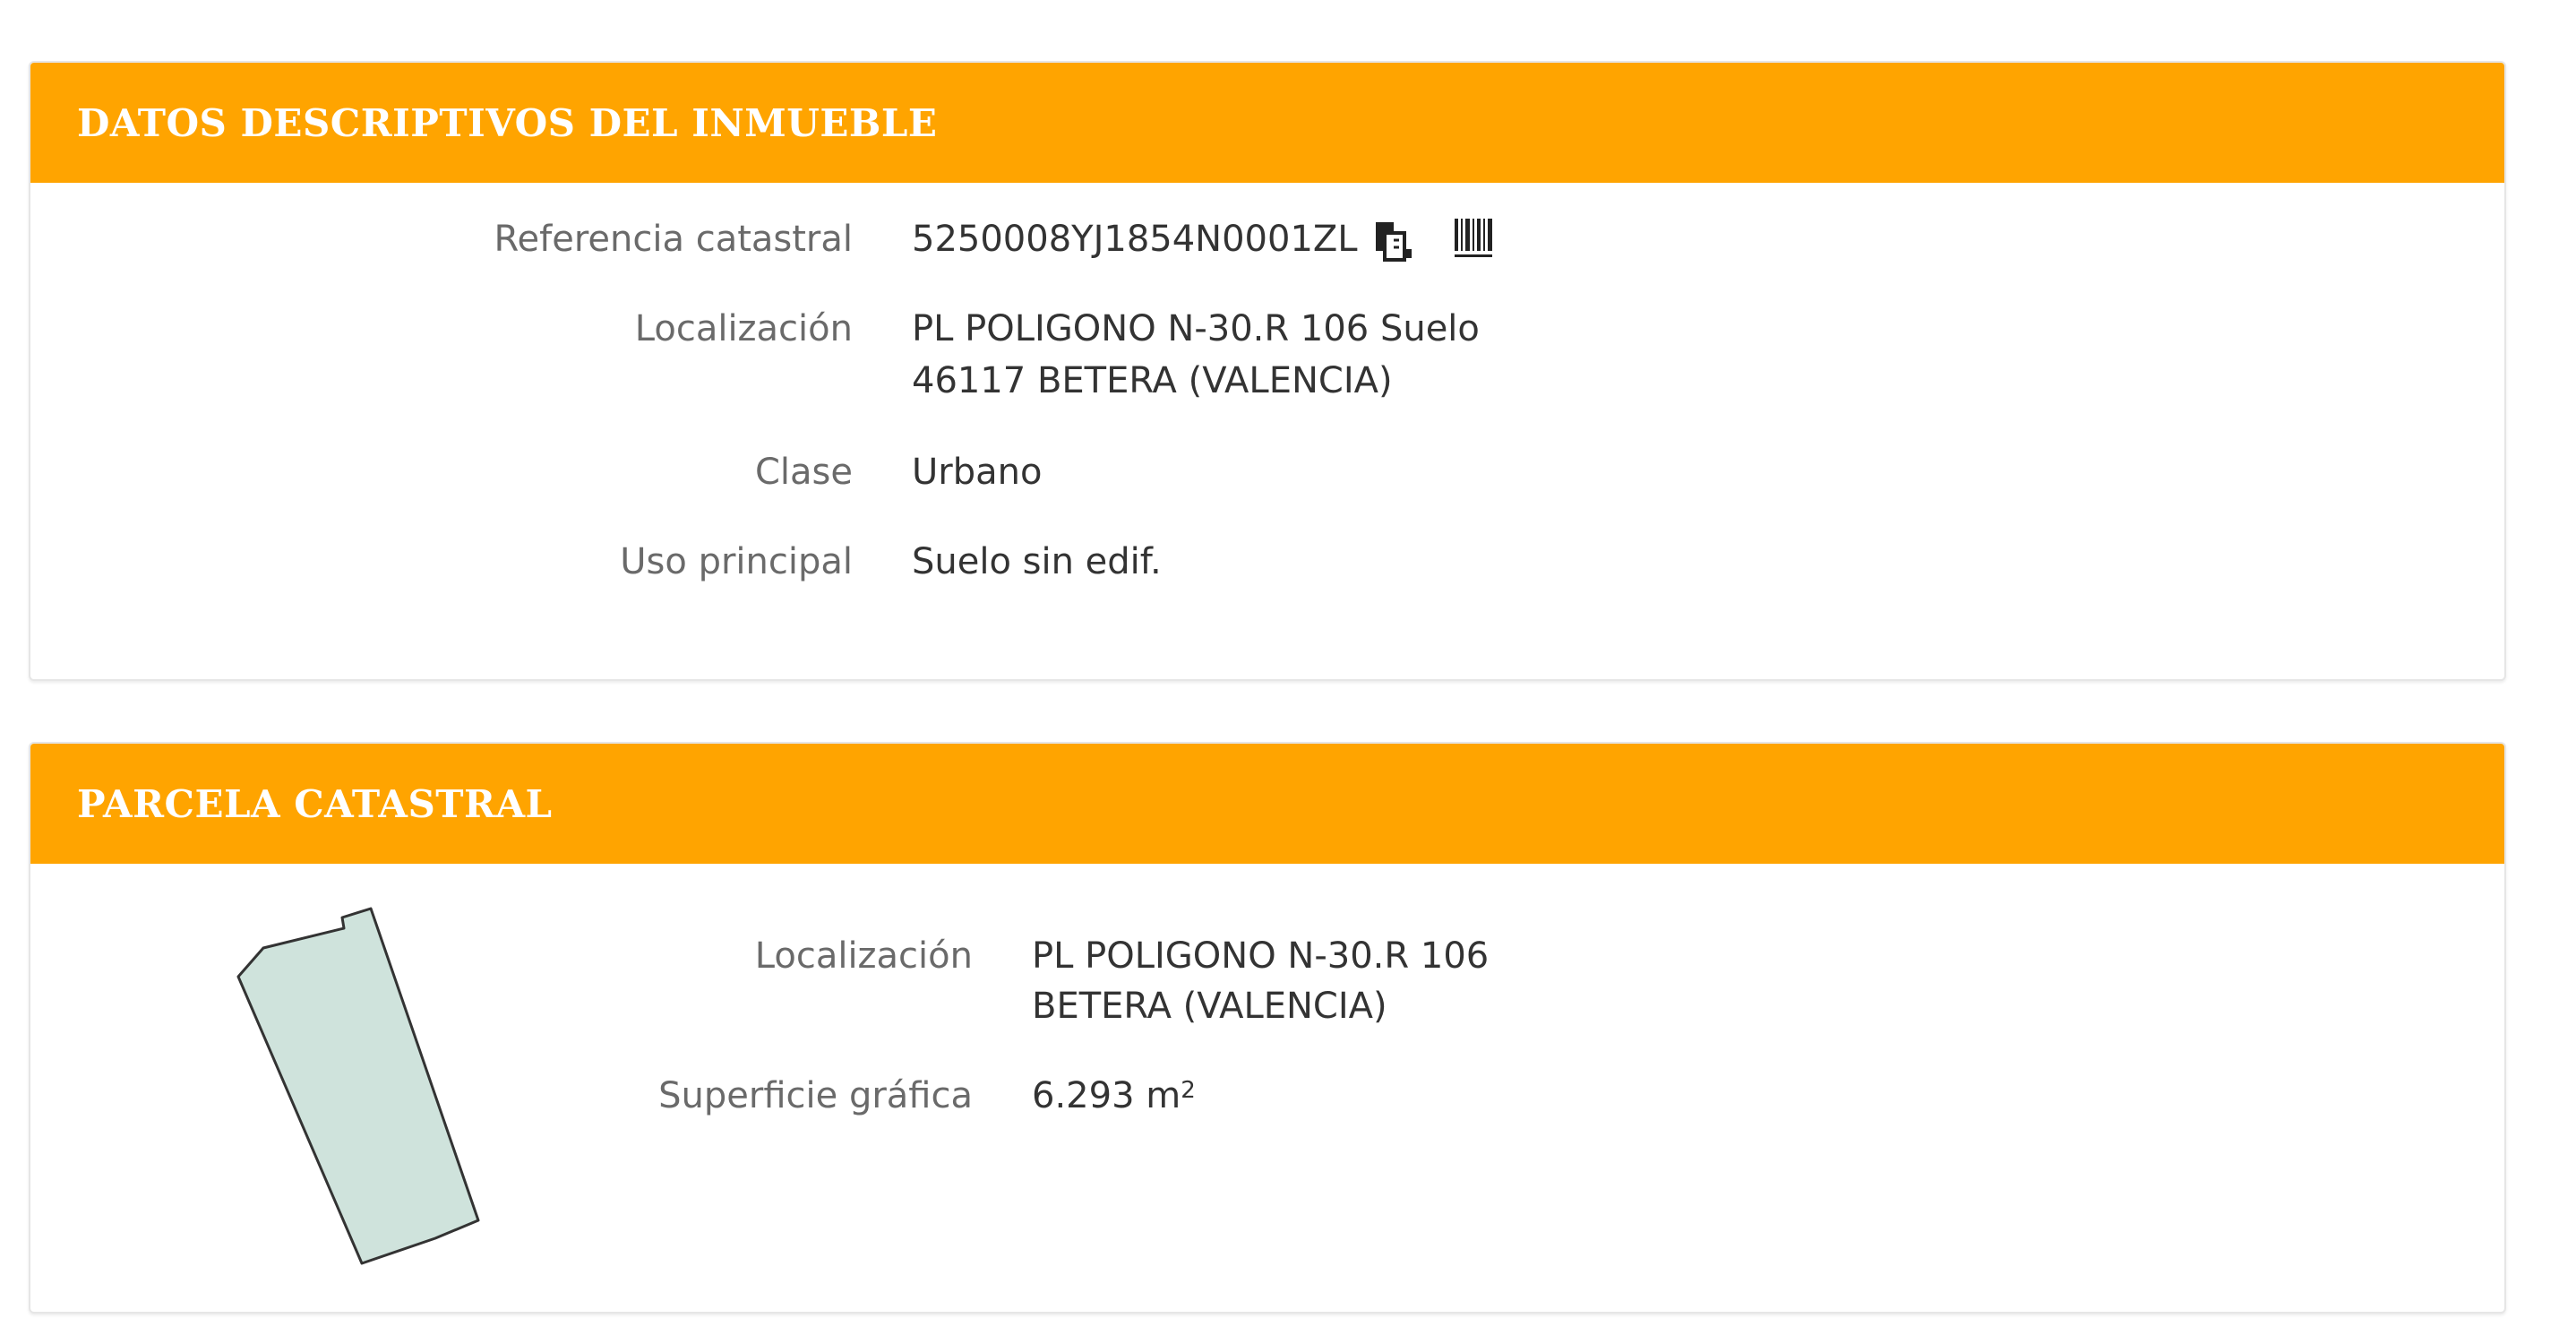 Image resolution: width=2576 pixels, height=1344 pixels. Describe the element at coordinates (1037, 561) in the screenshot. I see `uso-value: Suelo sin edif.` at that location.